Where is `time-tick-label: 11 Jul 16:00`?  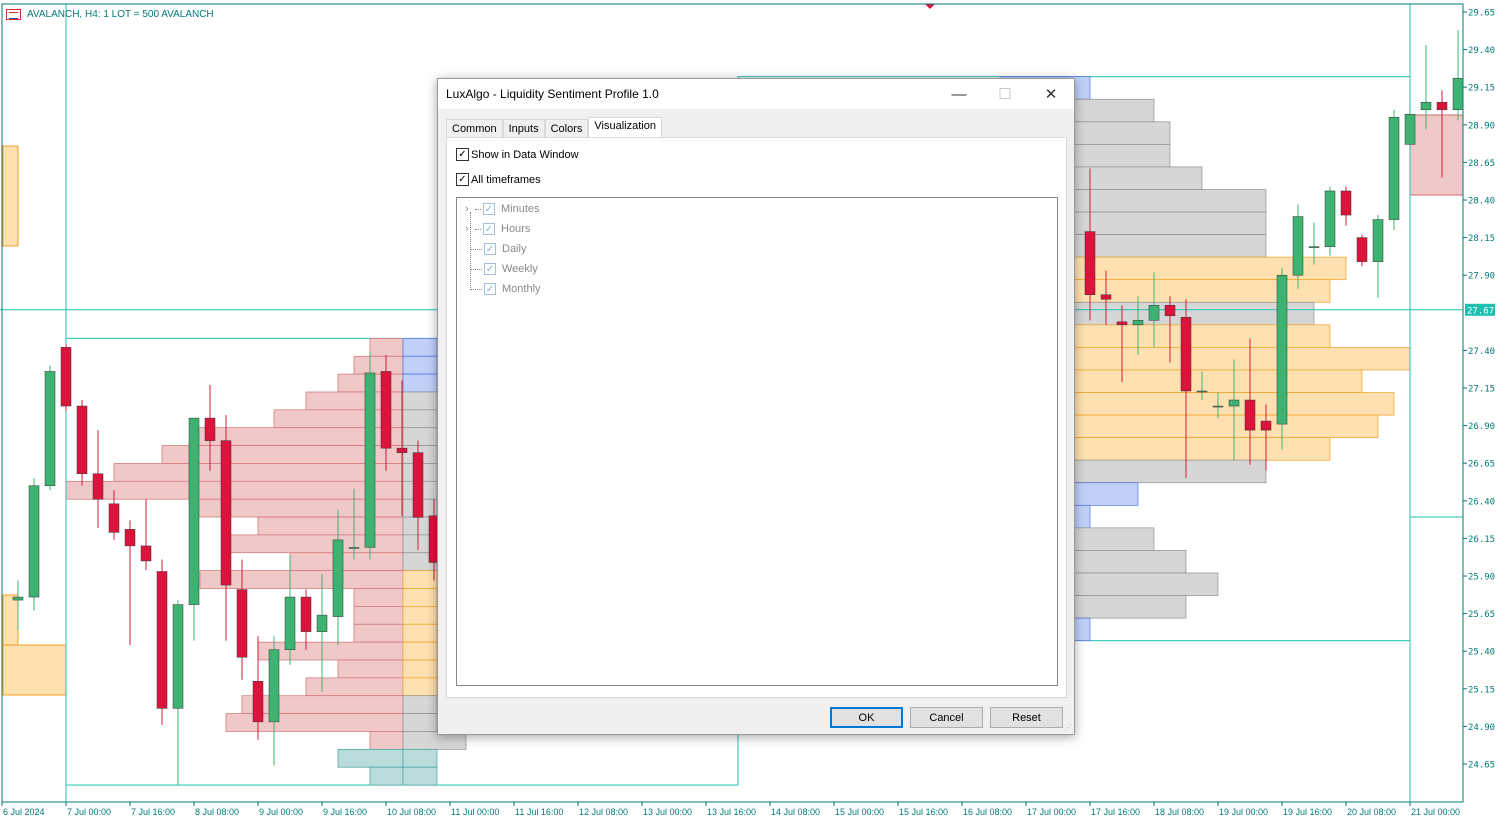 time-tick-label: 11 Jul 16:00 is located at coordinates (539, 812).